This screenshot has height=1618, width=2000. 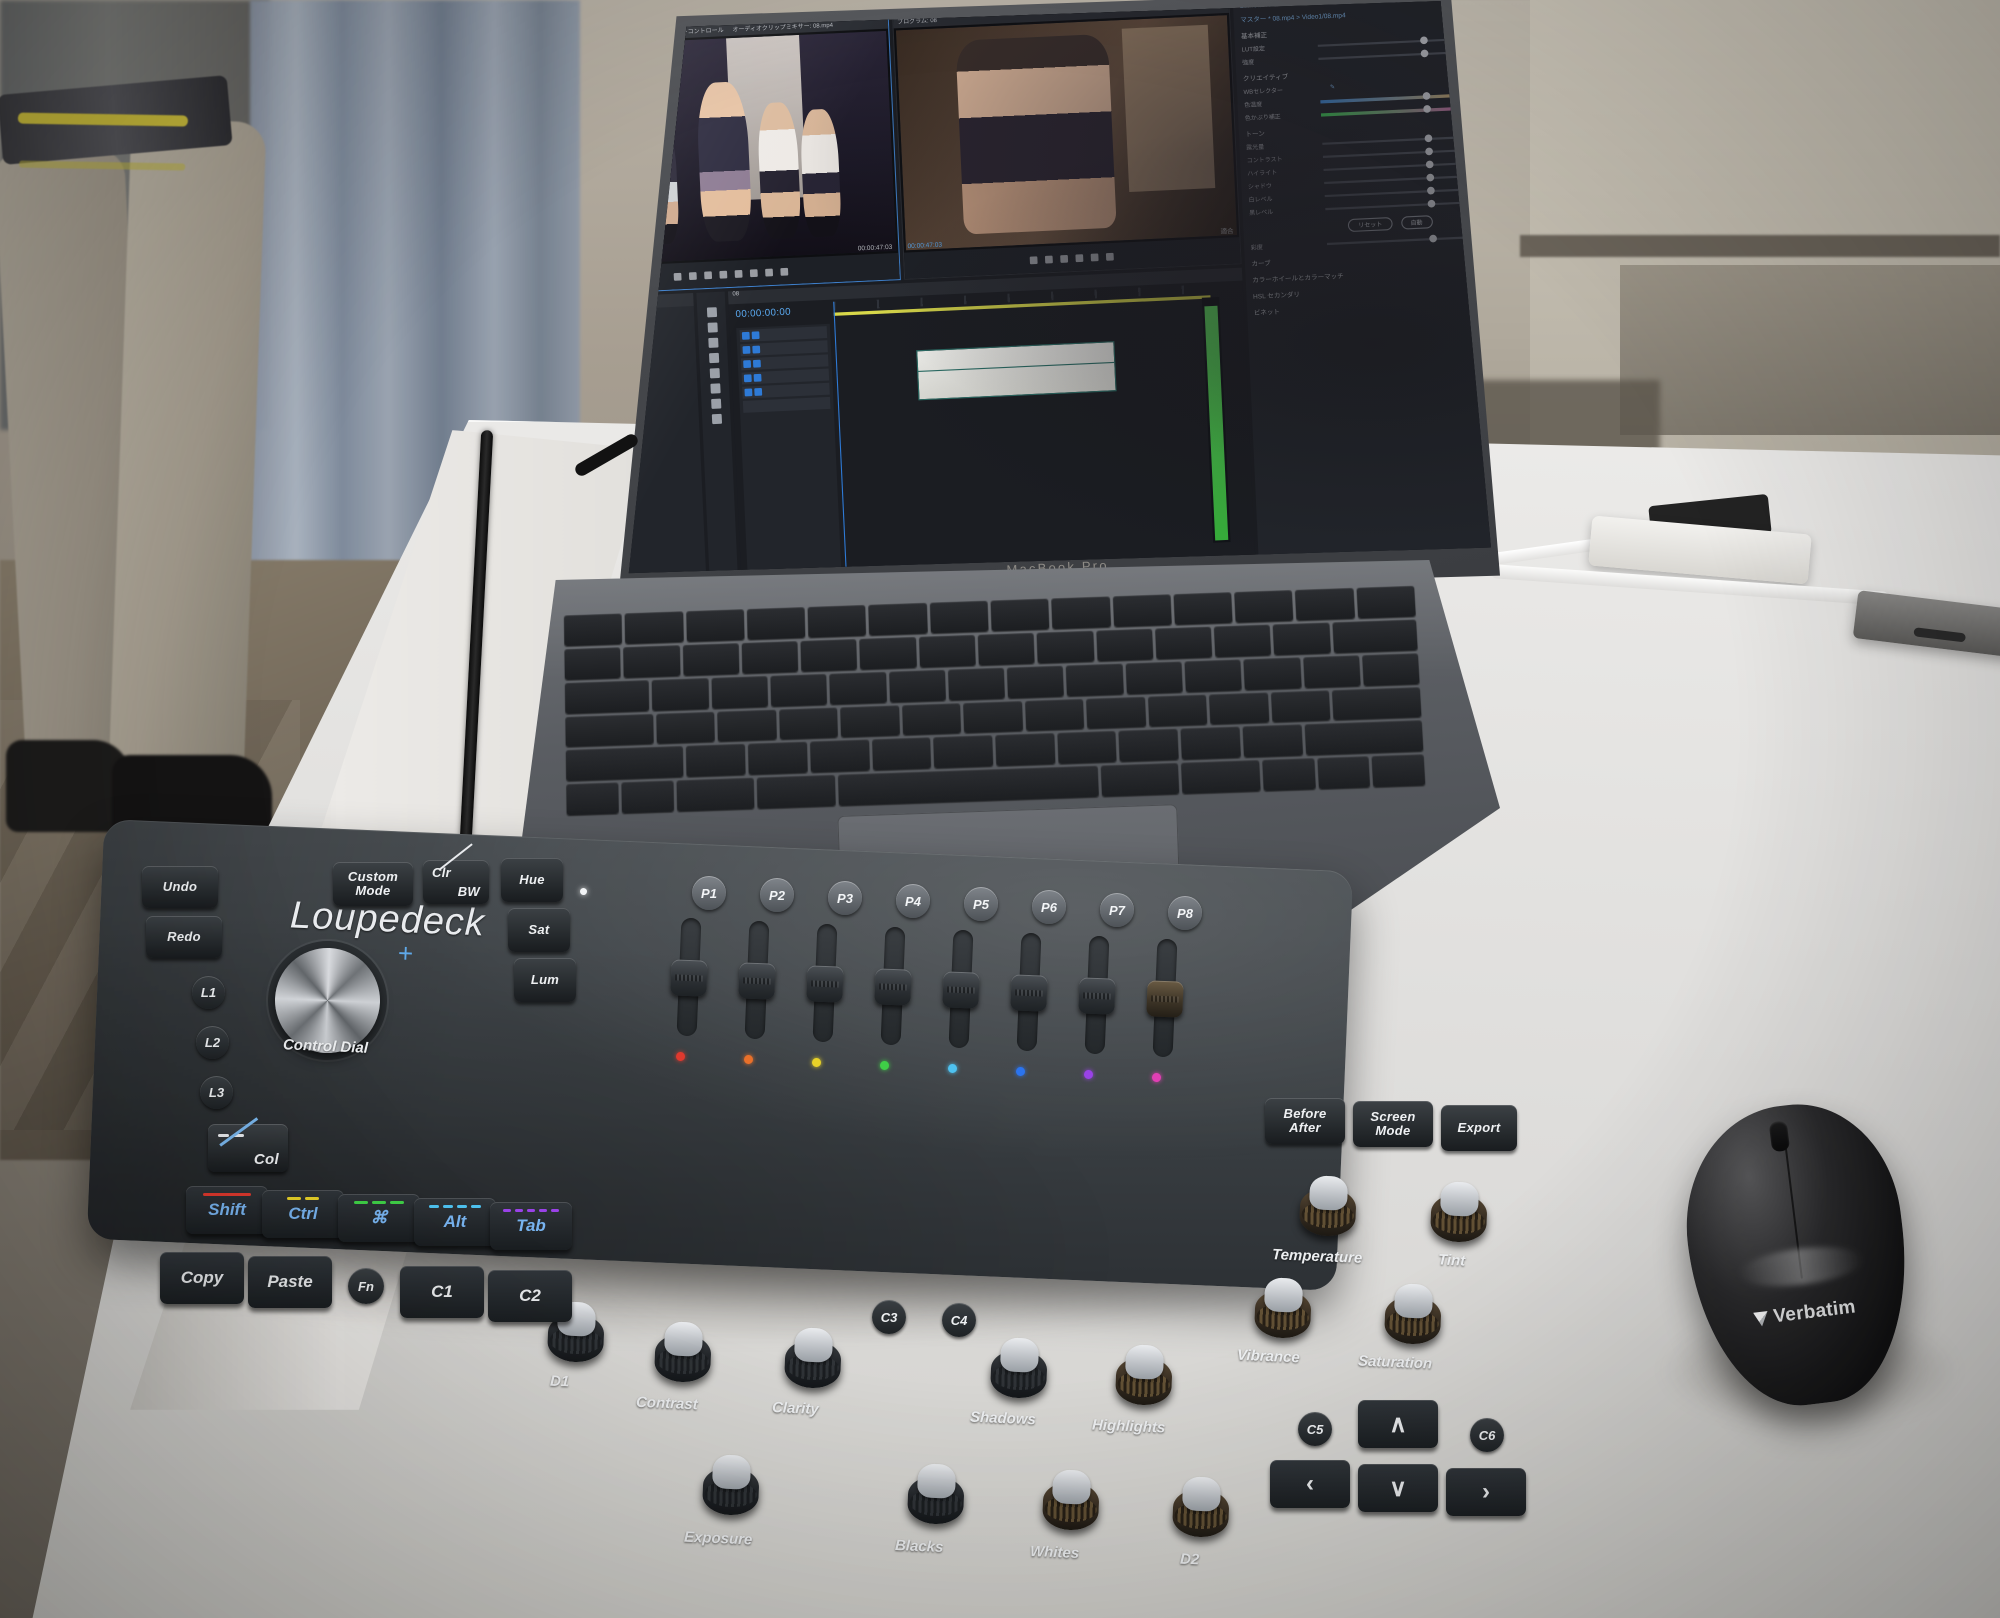 What do you see at coordinates (1413, 1315) in the screenshot?
I see `saturation-knob` at bounding box center [1413, 1315].